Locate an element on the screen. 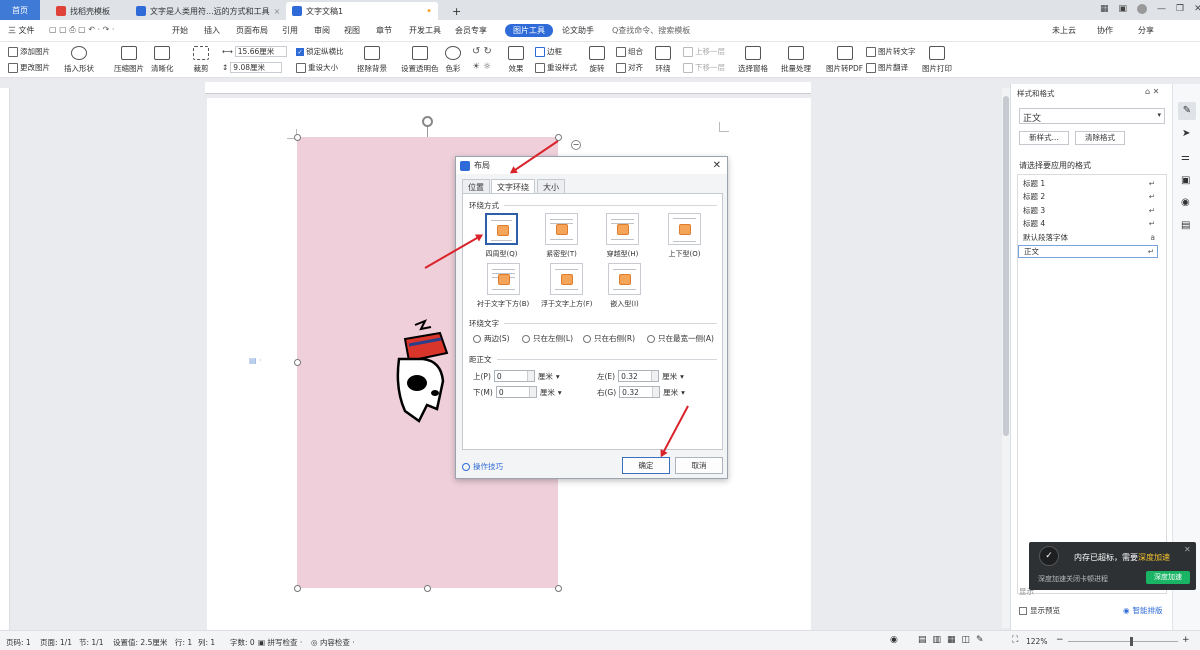  image-to-pdf-button: 图片转PDF is located at coordinates (844, 60).